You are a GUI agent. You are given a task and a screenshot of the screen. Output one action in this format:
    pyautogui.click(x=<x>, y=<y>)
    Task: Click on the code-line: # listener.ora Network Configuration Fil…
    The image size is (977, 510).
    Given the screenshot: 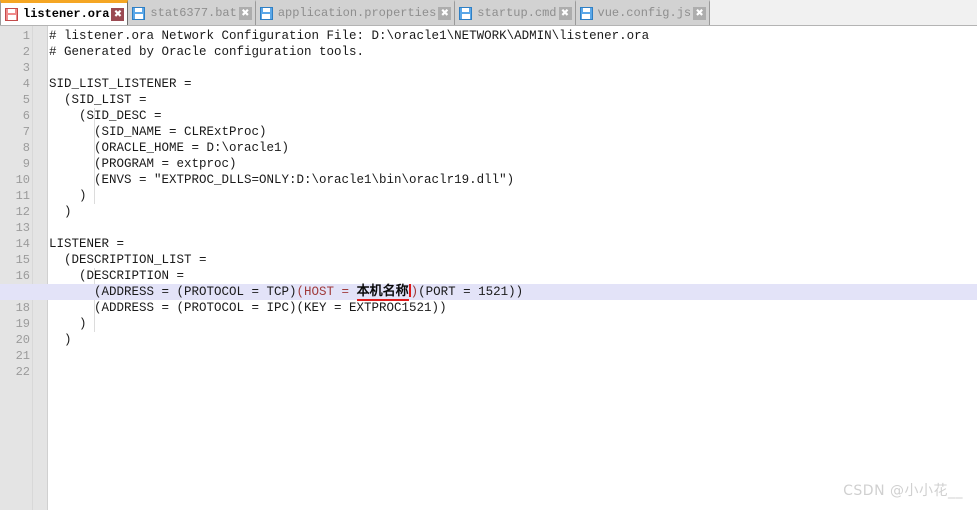 What is the action you would take?
    pyautogui.click(x=349, y=36)
    